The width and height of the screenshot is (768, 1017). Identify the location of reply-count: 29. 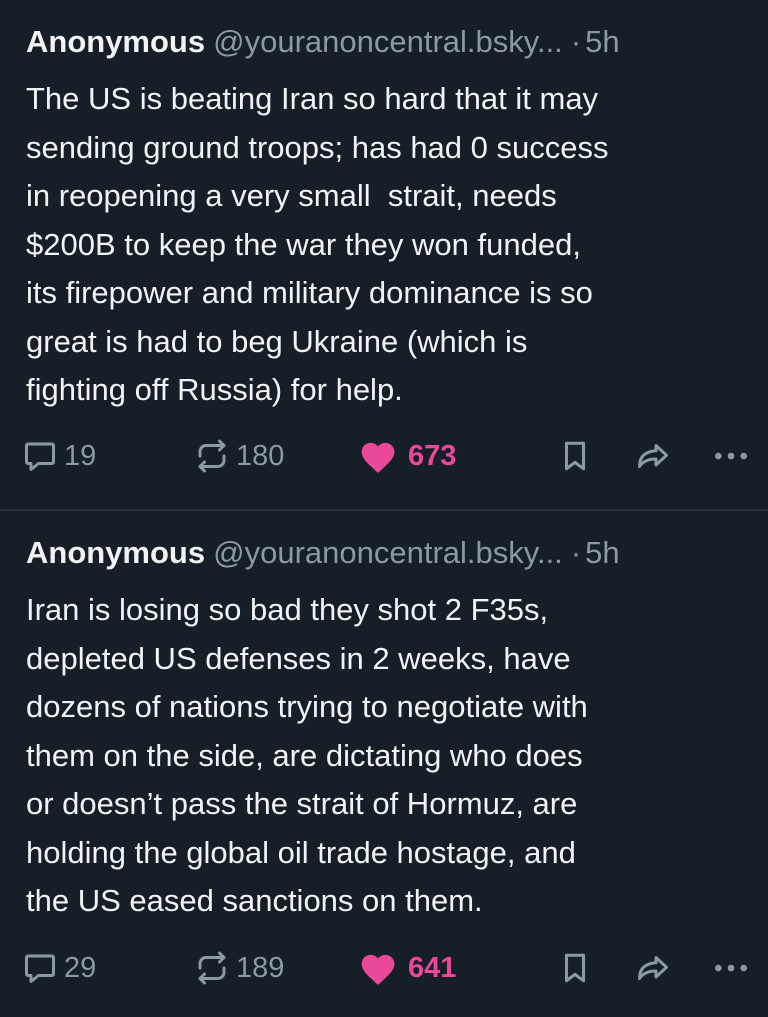
(80, 967).